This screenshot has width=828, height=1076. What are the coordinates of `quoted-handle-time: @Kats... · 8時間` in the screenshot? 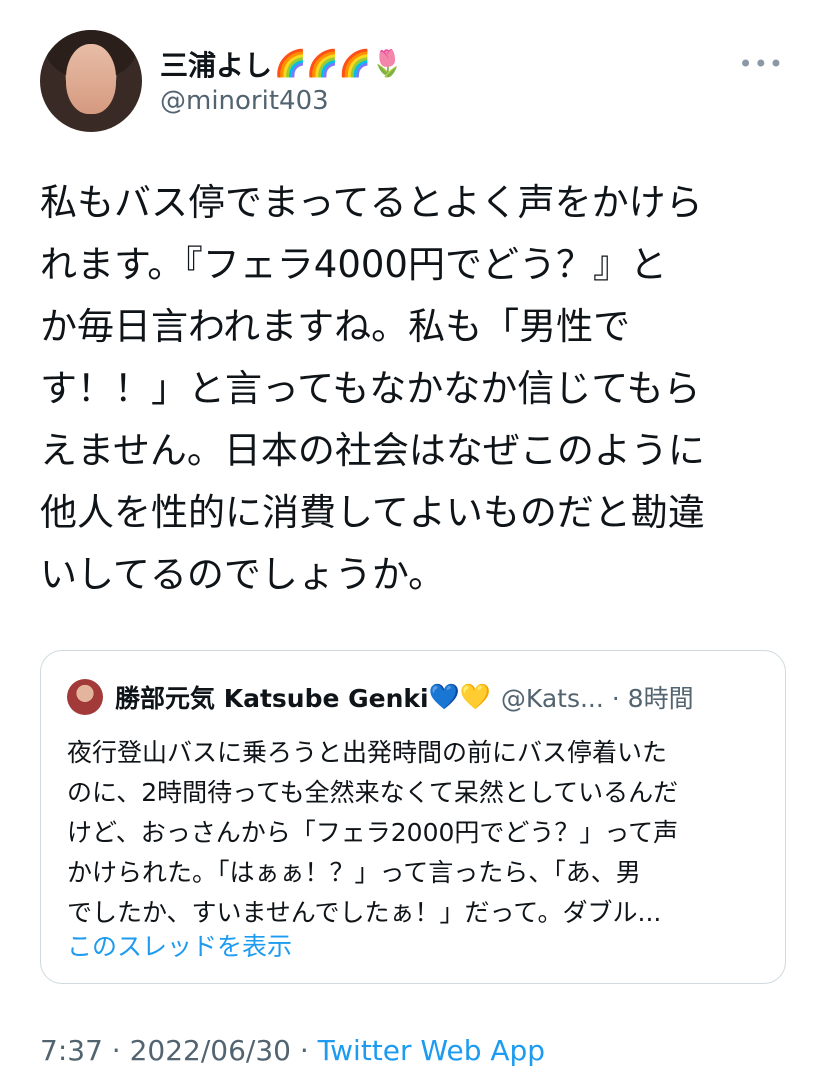 It's located at (597, 698).